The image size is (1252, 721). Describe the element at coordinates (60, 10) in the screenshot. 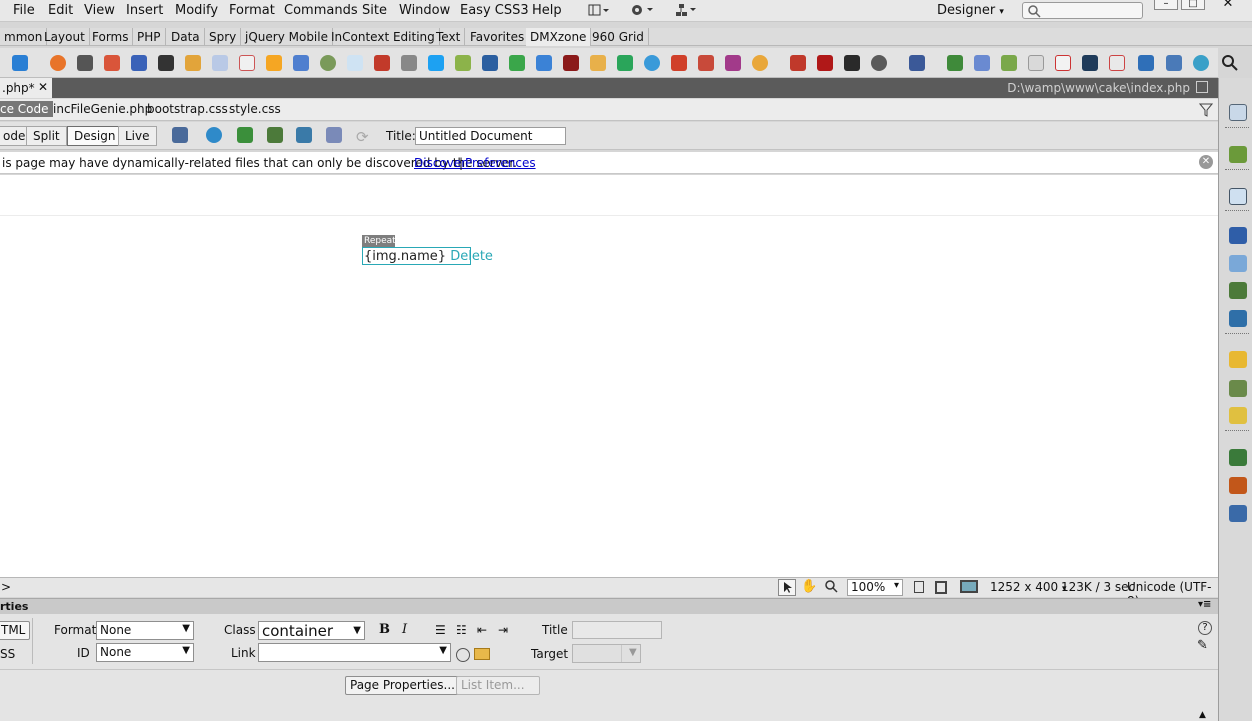

I see `menu-edit: Edit` at that location.